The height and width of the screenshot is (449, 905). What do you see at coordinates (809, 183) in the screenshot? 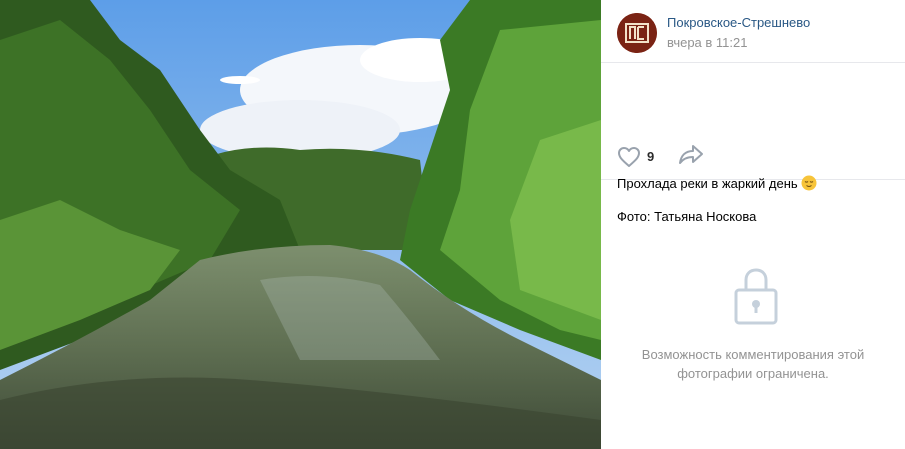
I see `relieved-face-emoji` at bounding box center [809, 183].